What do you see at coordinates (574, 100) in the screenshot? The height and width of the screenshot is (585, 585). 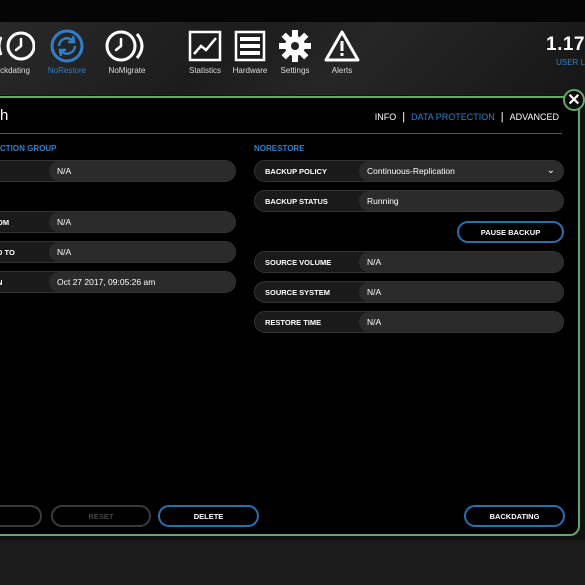 I see `close-icon: ✕` at bounding box center [574, 100].